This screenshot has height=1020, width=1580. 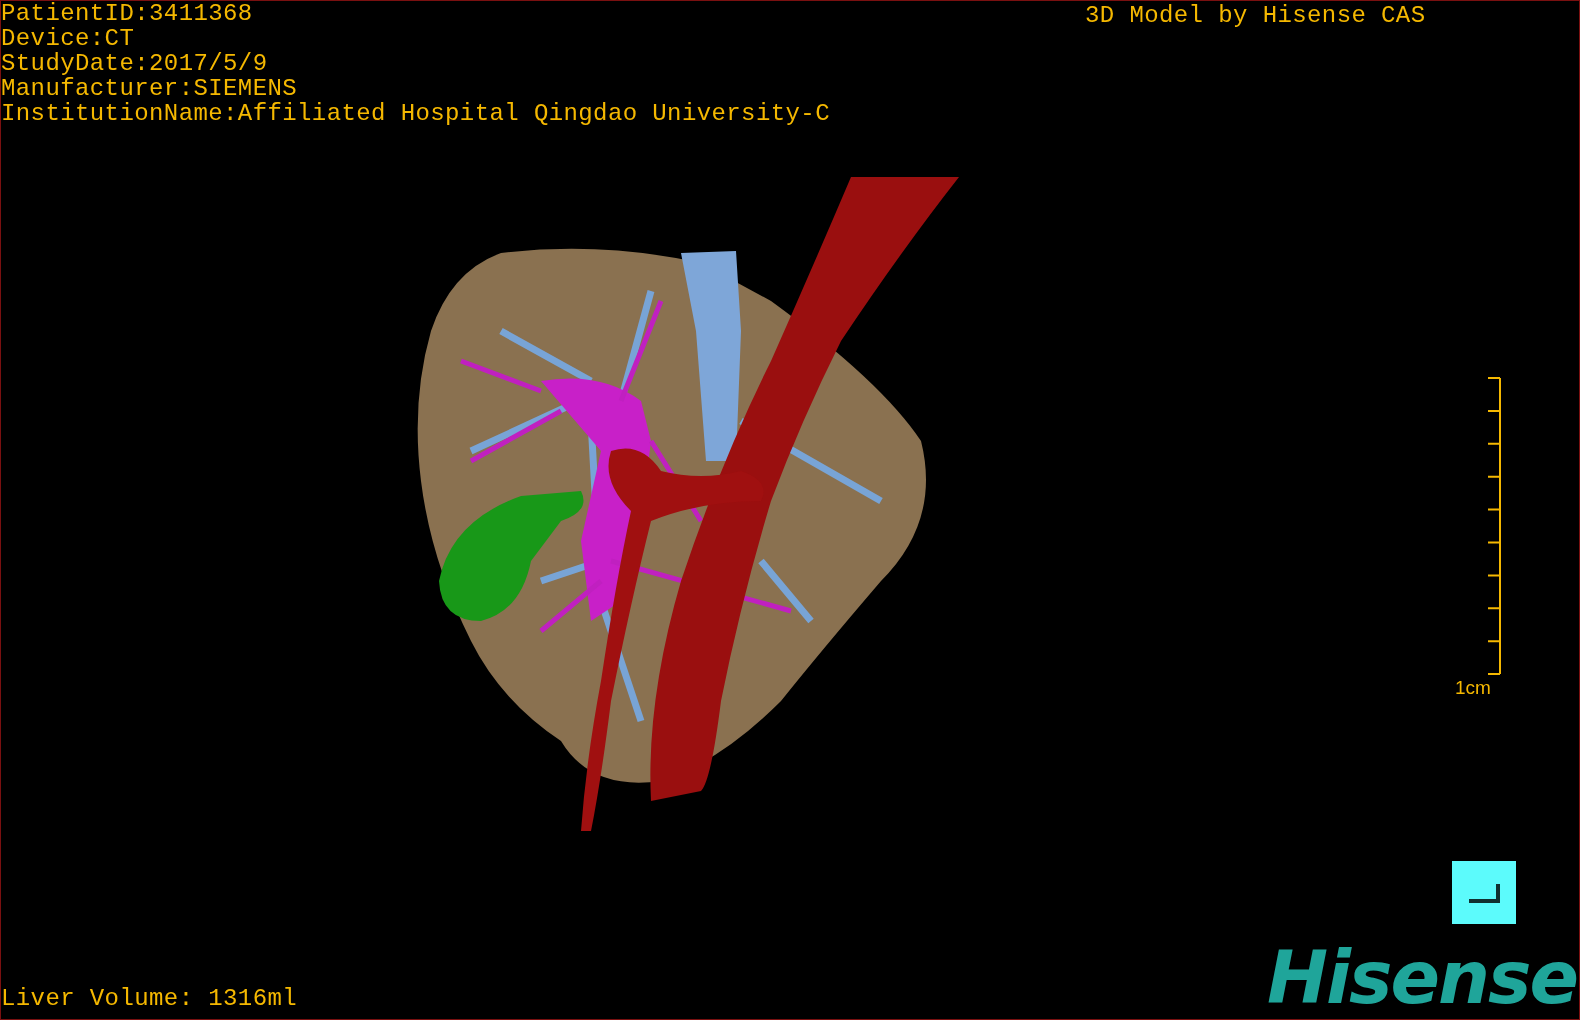 What do you see at coordinates (149, 999) in the screenshot?
I see `liver-volume-text: Liver Volume: 1316ml` at bounding box center [149, 999].